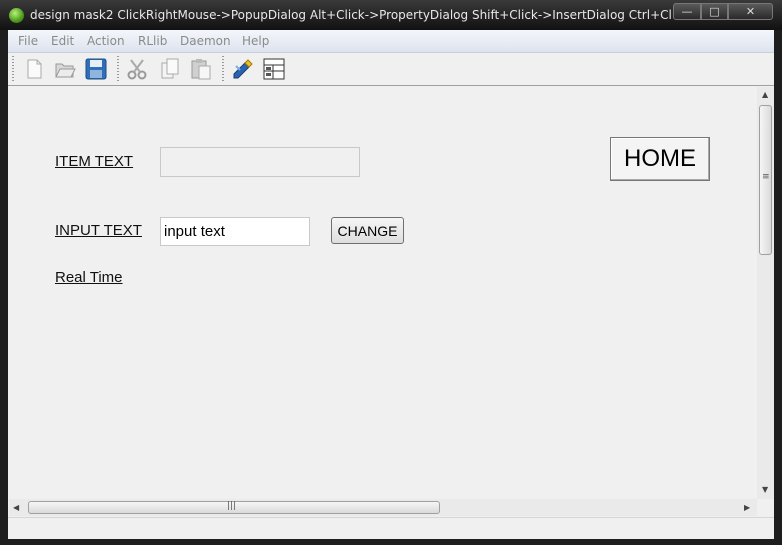 Image resolution: width=782 pixels, height=545 pixels. What do you see at coordinates (255, 41) in the screenshot?
I see `menu-help: Help` at bounding box center [255, 41].